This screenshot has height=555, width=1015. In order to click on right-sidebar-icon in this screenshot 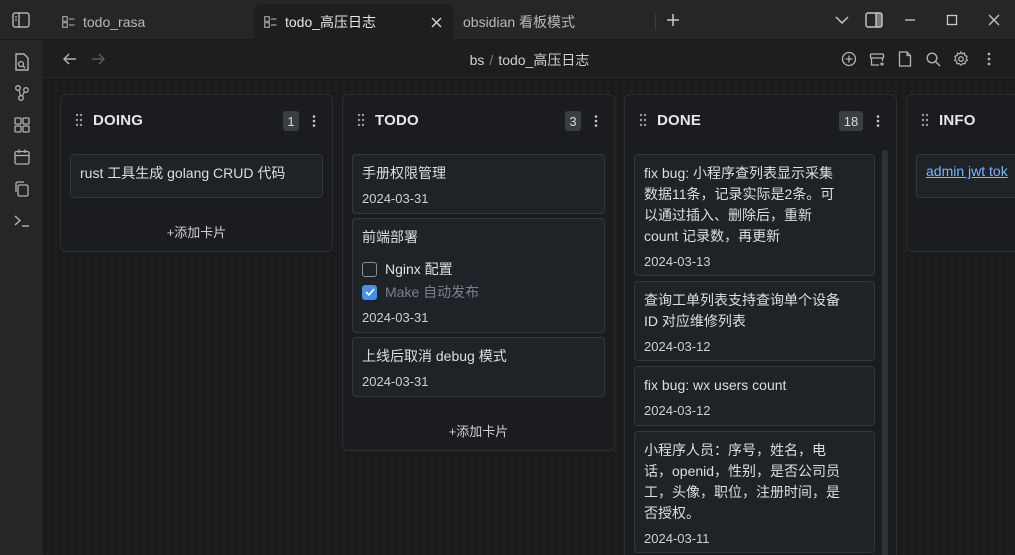, I will do `click(874, 20)`.